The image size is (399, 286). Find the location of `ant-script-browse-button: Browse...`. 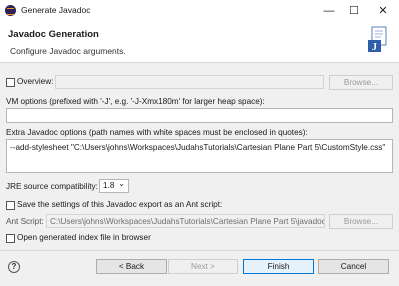

ant-script-browse-button: Browse... is located at coordinates (361, 221).